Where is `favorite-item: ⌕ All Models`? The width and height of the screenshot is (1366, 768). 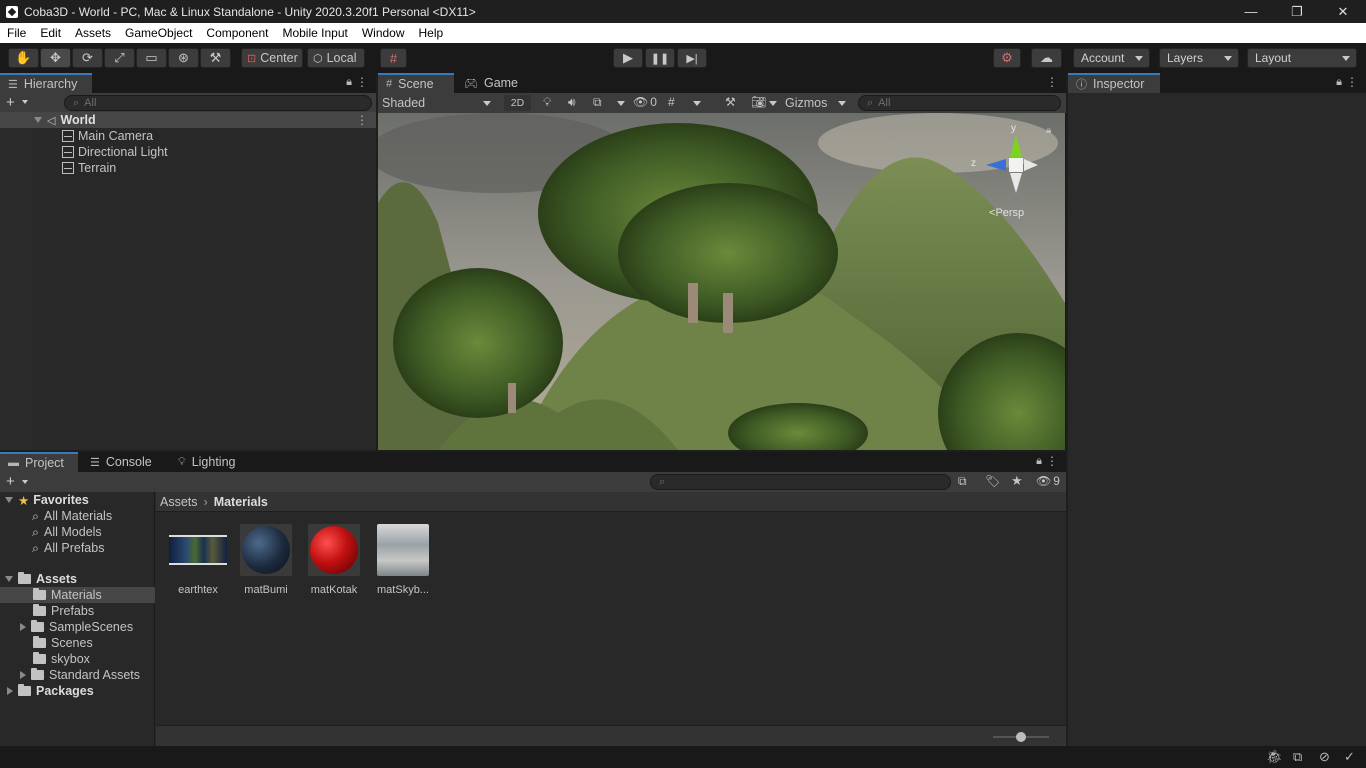
favorite-item: ⌕ All Models is located at coordinates (77, 532).